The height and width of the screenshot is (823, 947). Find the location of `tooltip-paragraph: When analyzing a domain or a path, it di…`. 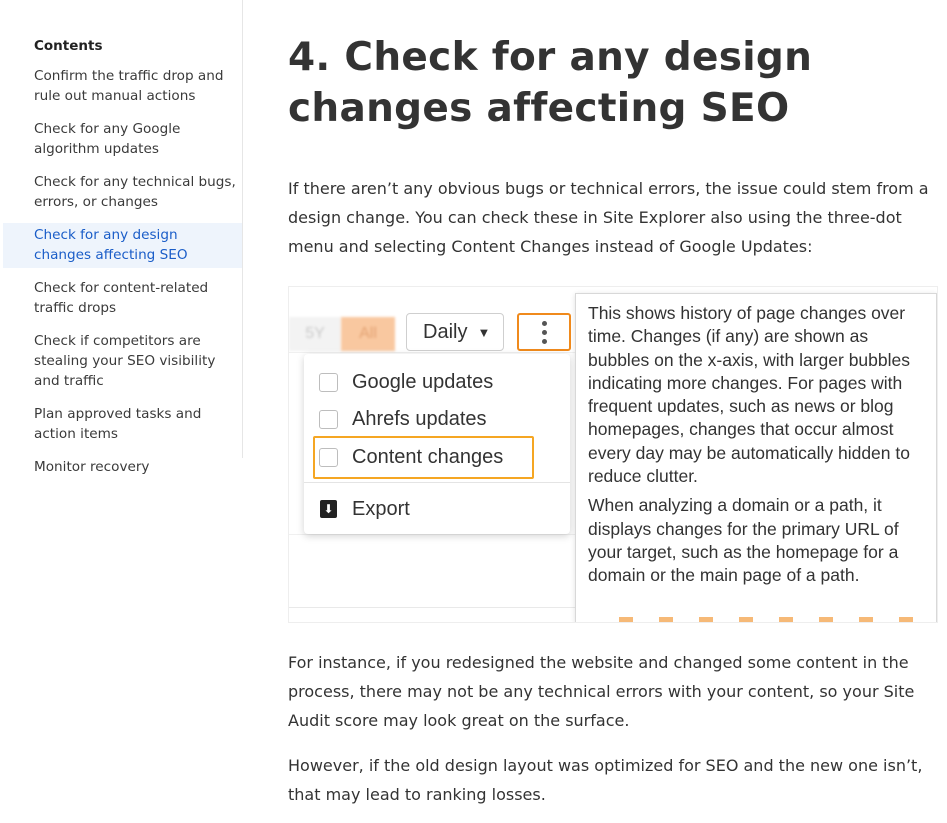

tooltip-paragraph: When analyzing a domain or a path, it di… is located at coordinates (743, 540).